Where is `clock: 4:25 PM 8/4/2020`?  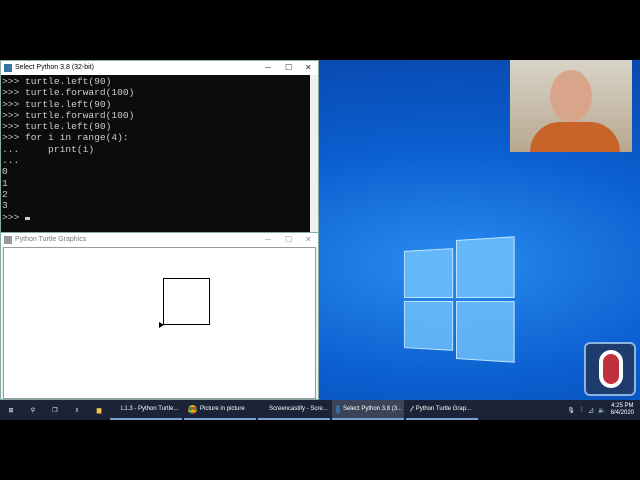
clock: 4:25 PM 8/4/2020 is located at coordinates (622, 410).